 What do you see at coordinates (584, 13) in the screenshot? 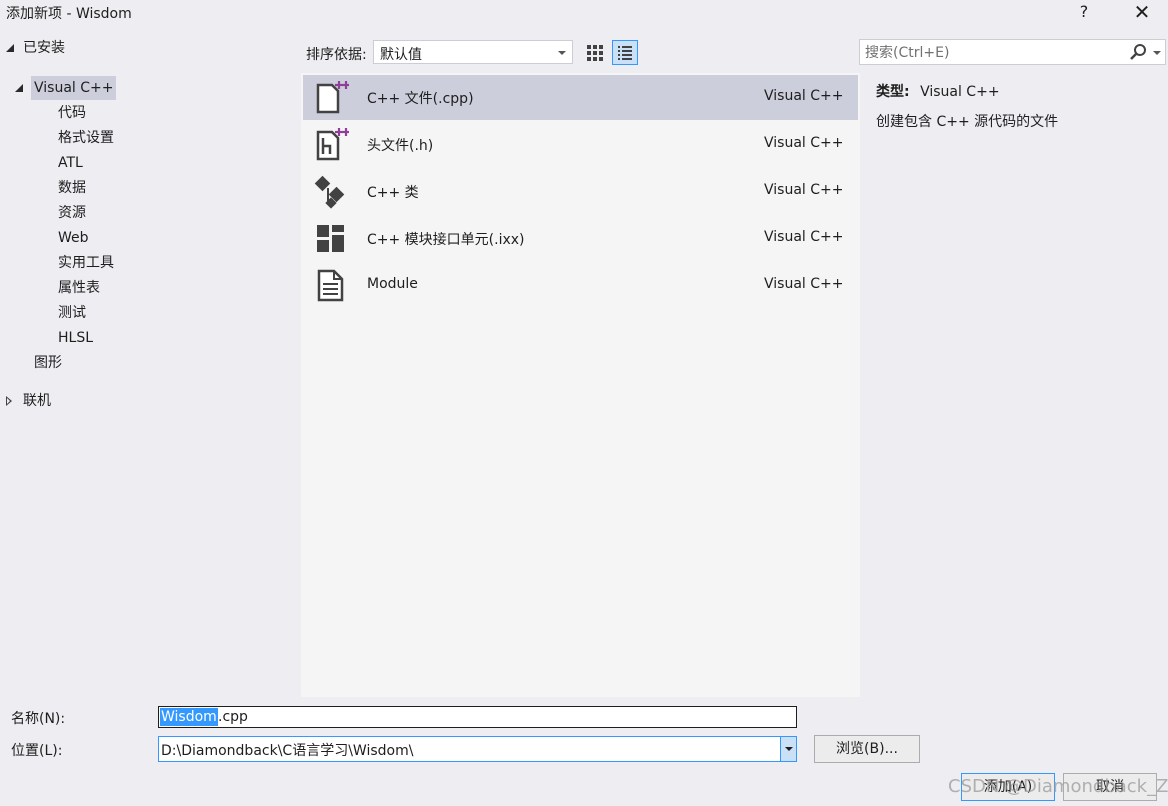
I see `title-bar: 添加新项 - Wisdom ? ✕` at bounding box center [584, 13].